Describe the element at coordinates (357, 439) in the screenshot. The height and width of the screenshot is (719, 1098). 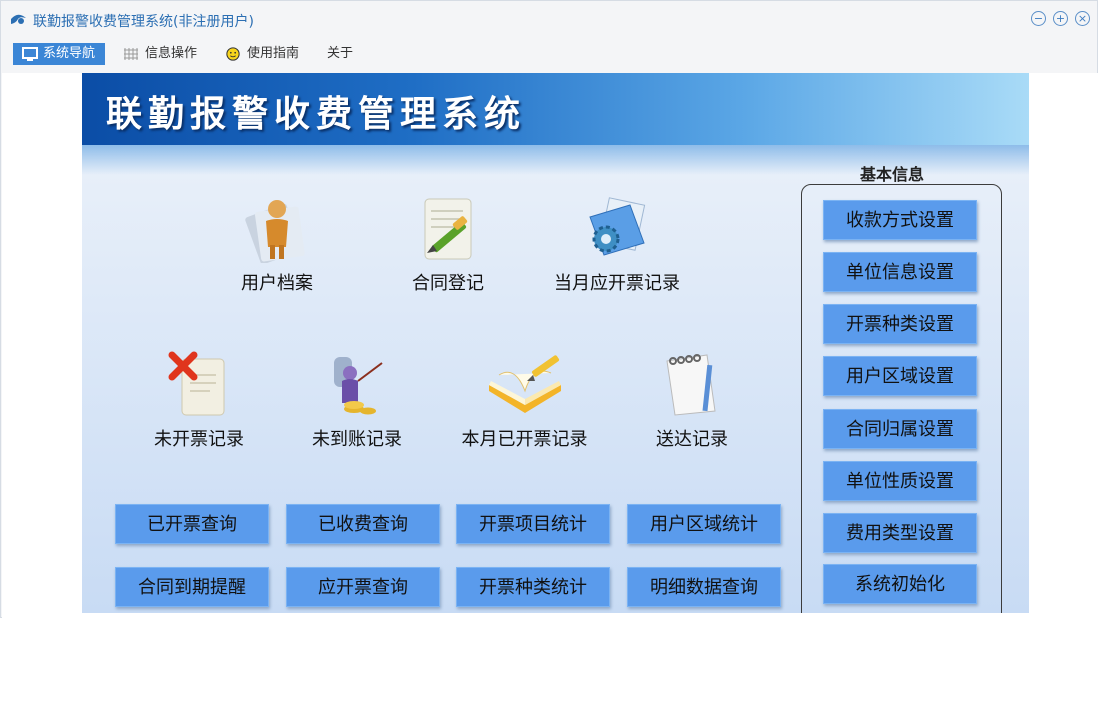
I see `feature-label: 未到账记录` at that location.